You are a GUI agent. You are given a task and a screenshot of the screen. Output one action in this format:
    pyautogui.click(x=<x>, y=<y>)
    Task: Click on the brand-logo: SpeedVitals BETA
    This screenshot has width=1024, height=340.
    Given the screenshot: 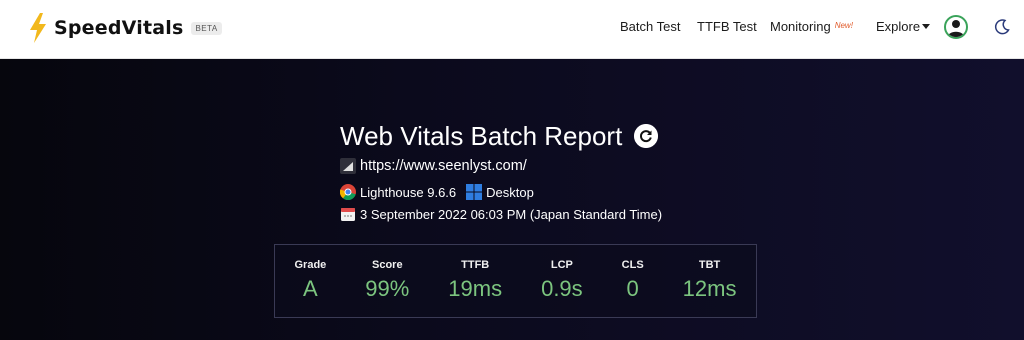 What is the action you would take?
    pyautogui.click(x=125, y=28)
    